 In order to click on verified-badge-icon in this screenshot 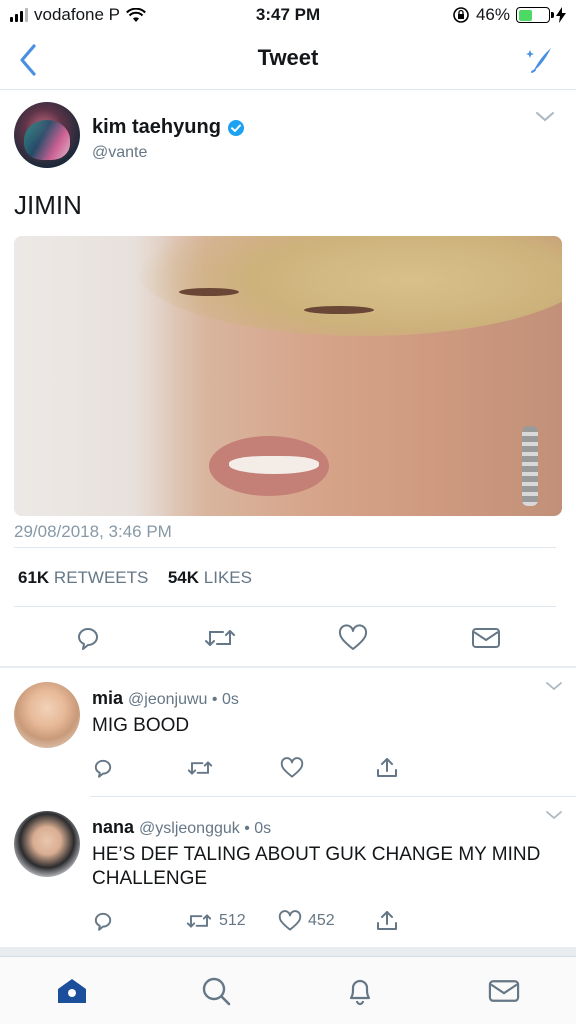, I will do `click(235, 127)`.